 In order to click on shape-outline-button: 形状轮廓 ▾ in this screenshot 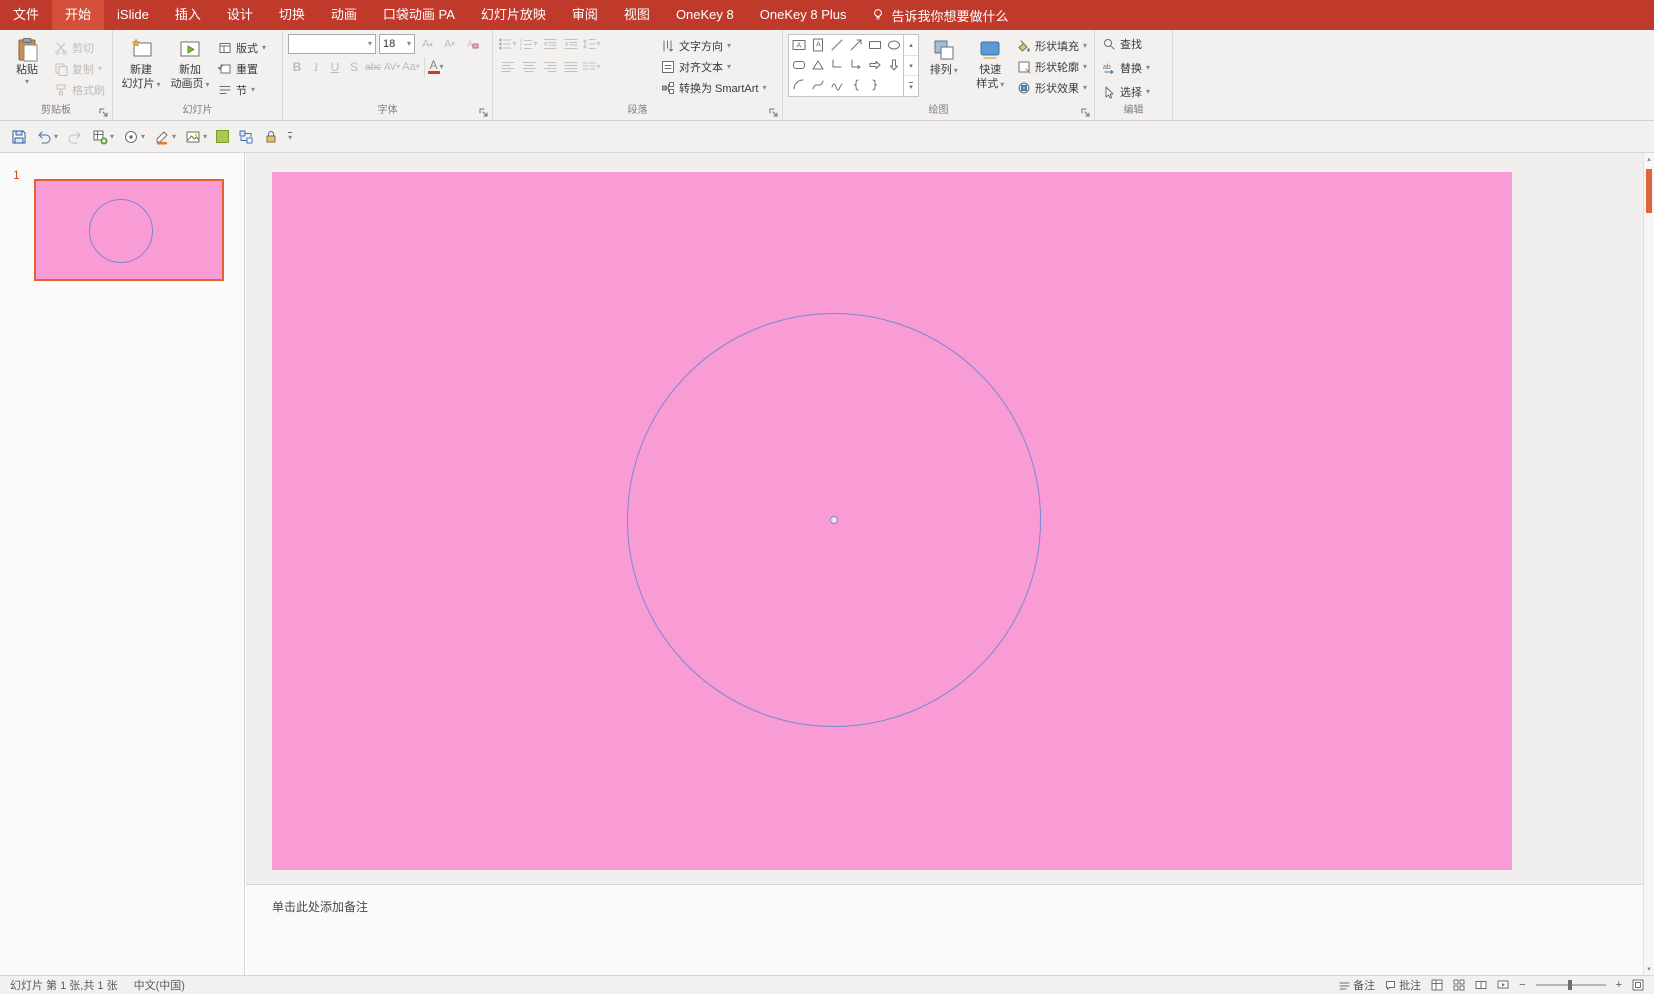, I will do `click(1052, 66)`.